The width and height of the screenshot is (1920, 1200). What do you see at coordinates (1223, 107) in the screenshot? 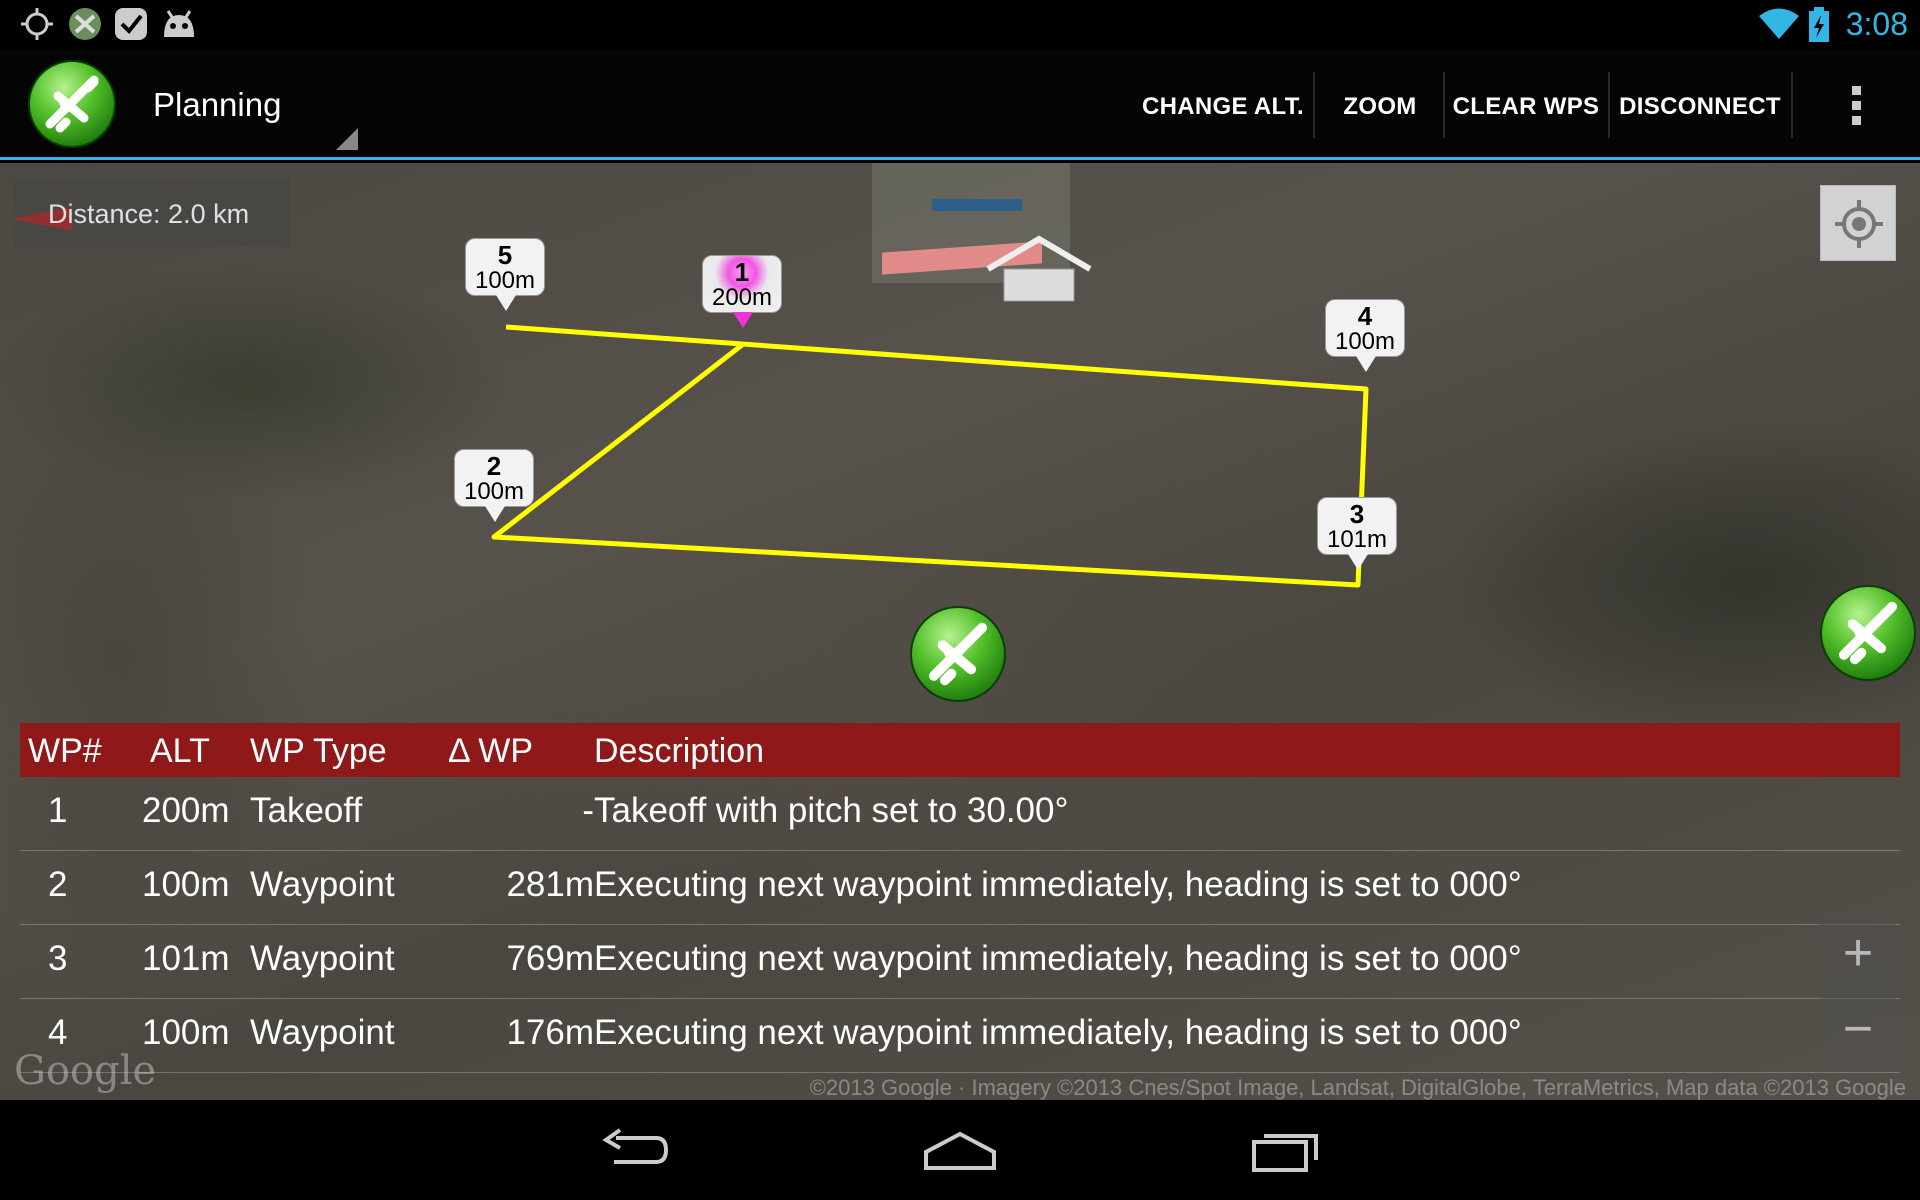
I see `change-alt-button: CHANGE ALT.` at bounding box center [1223, 107].